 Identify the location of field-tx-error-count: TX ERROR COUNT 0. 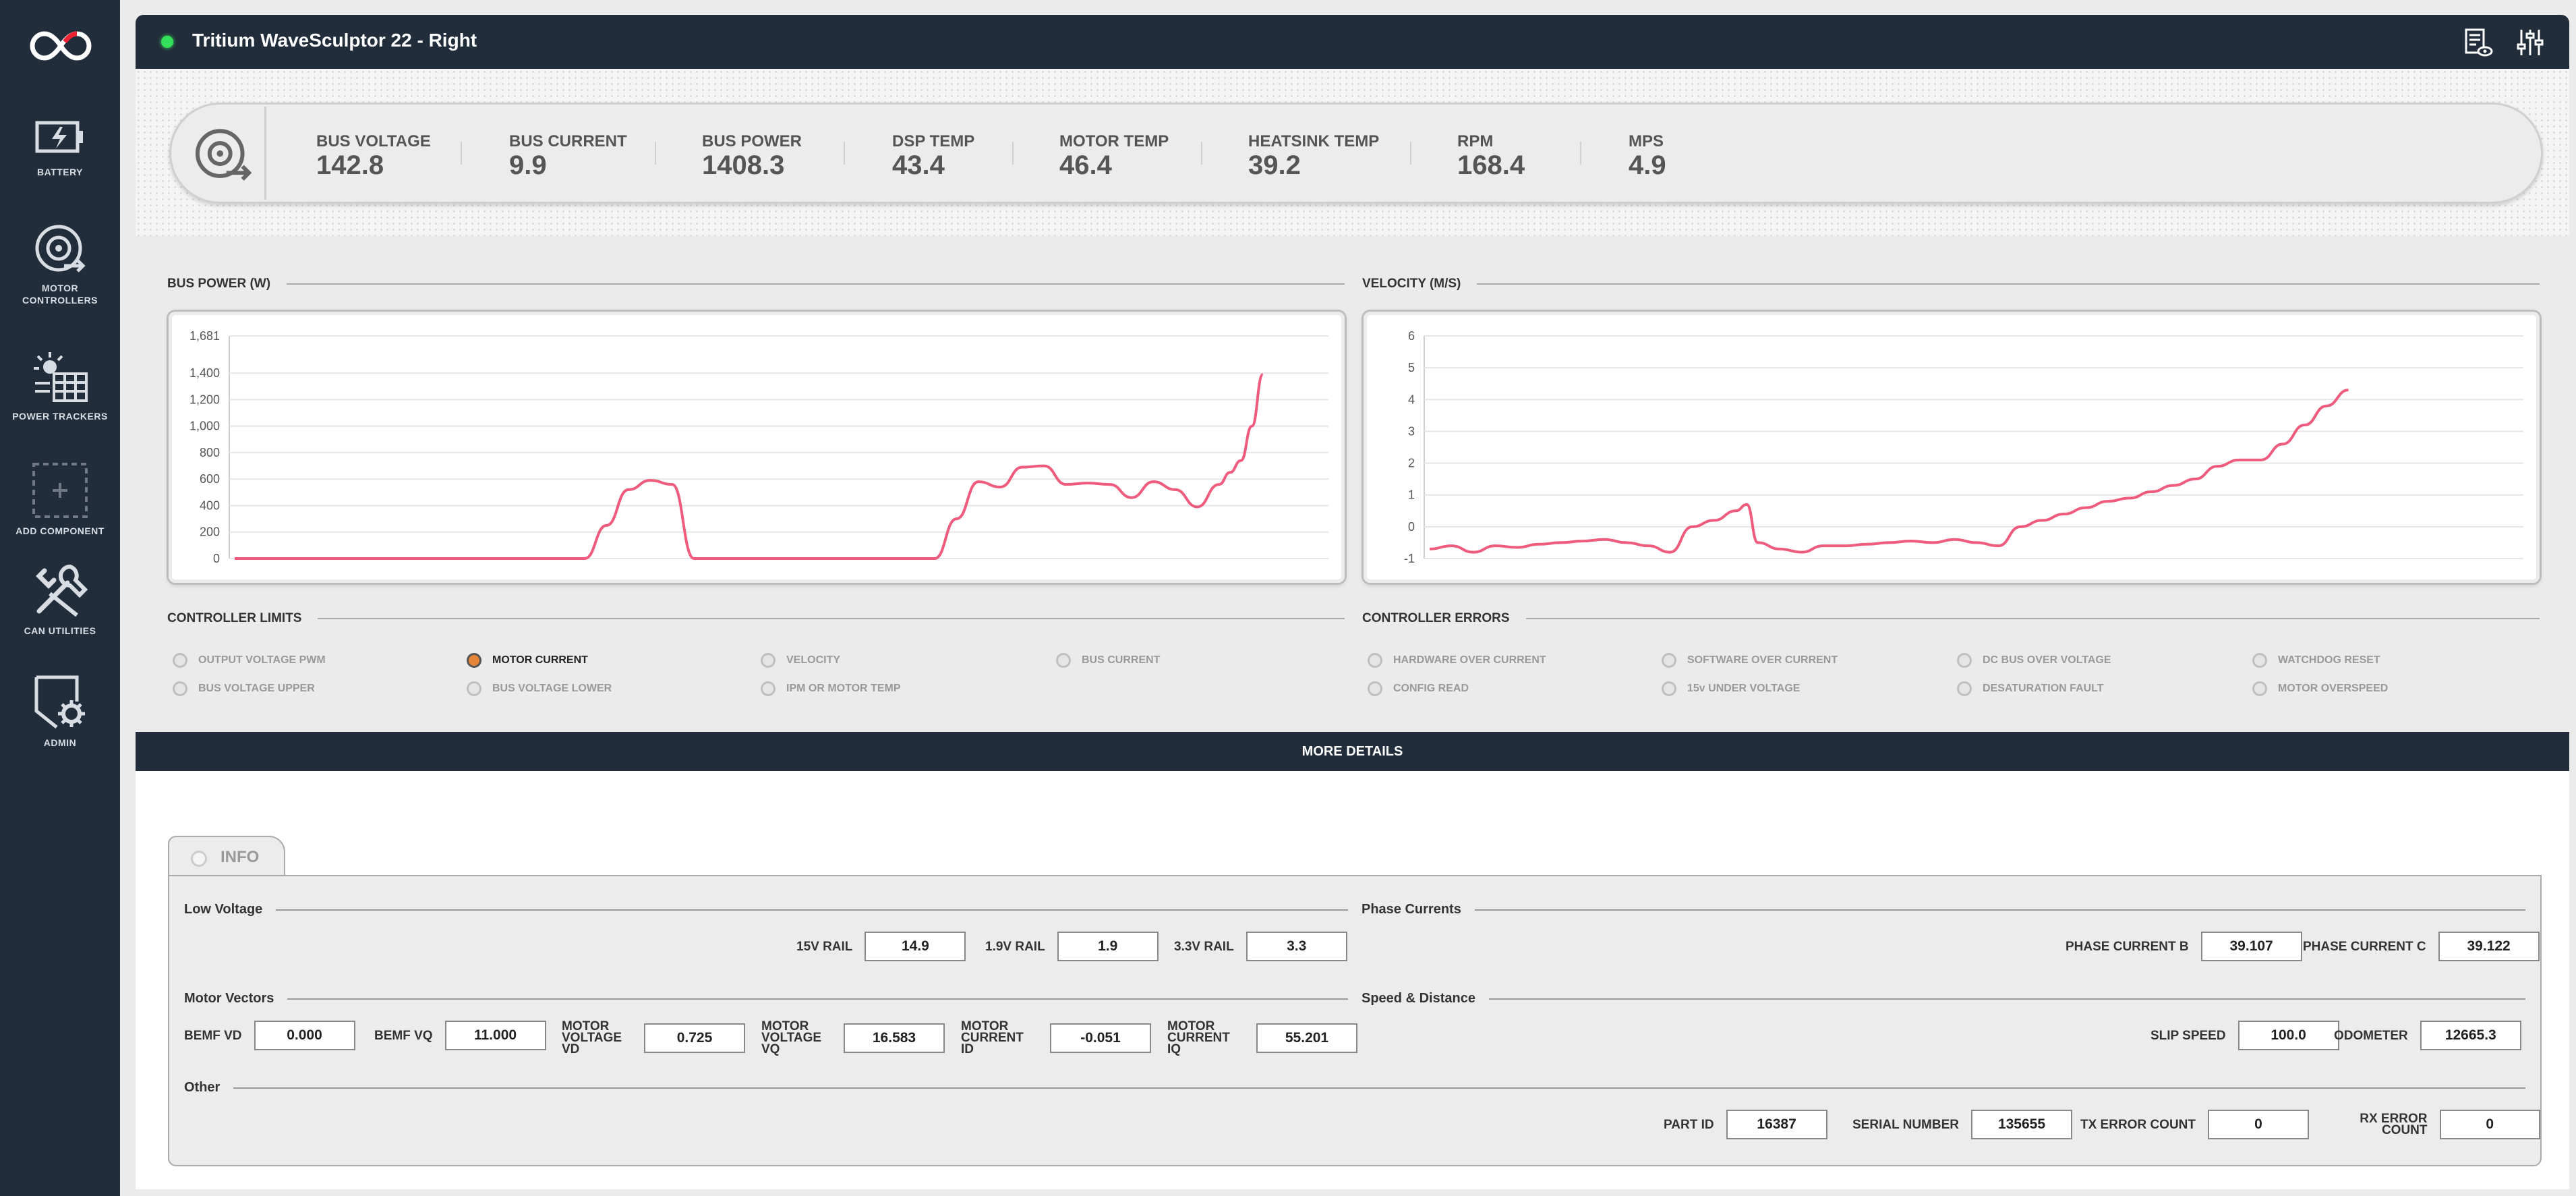
(2194, 1124).